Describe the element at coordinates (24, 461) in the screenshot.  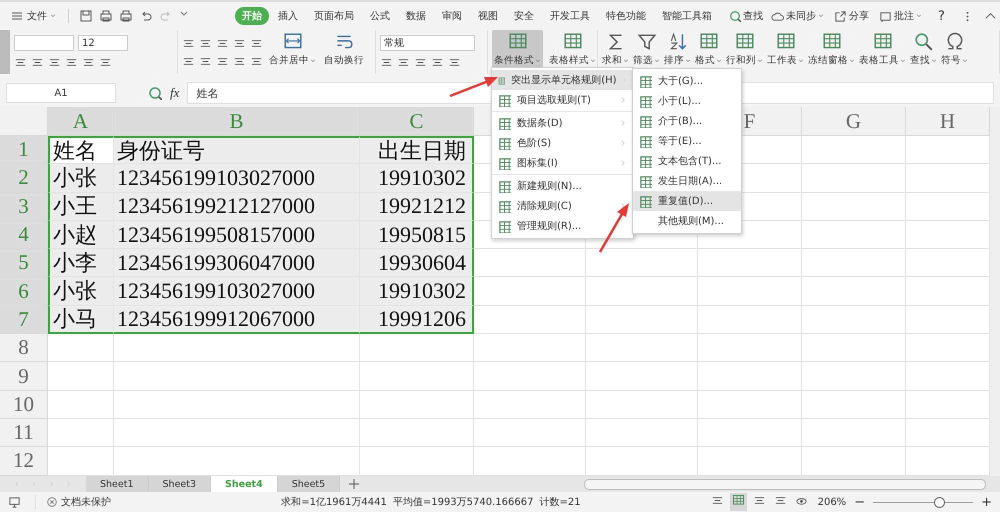
I see `row-header: 12` at that location.